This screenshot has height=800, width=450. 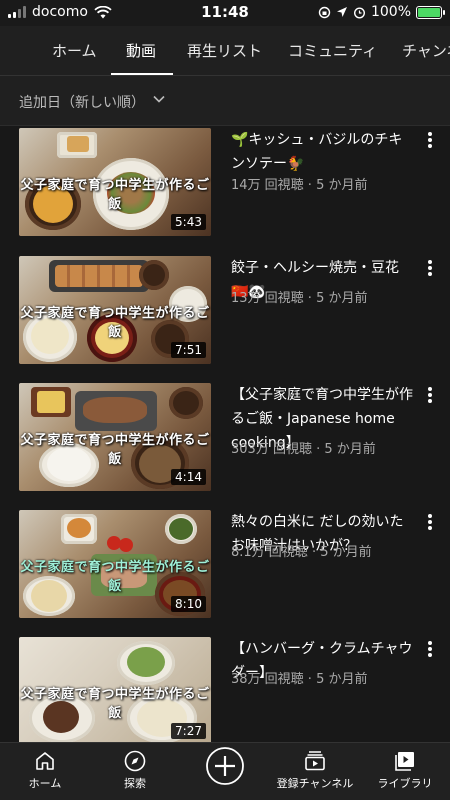 I want to click on video-title: 🌱キッシュ・バジルのチキンソテー🐓, so click(x=323, y=152).